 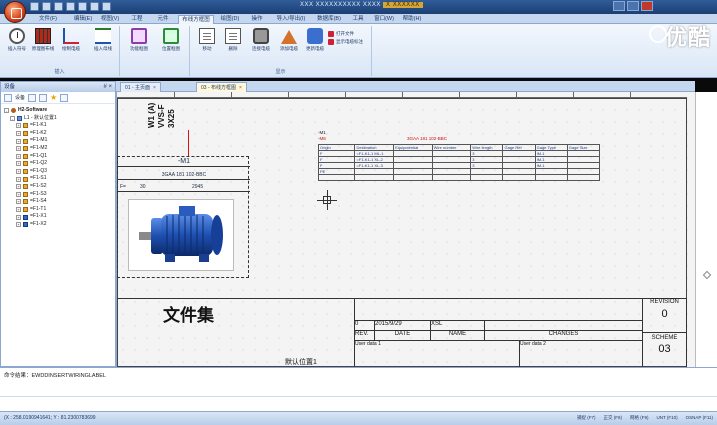 I want to click on filter-icon, so click(x=32, y=97).